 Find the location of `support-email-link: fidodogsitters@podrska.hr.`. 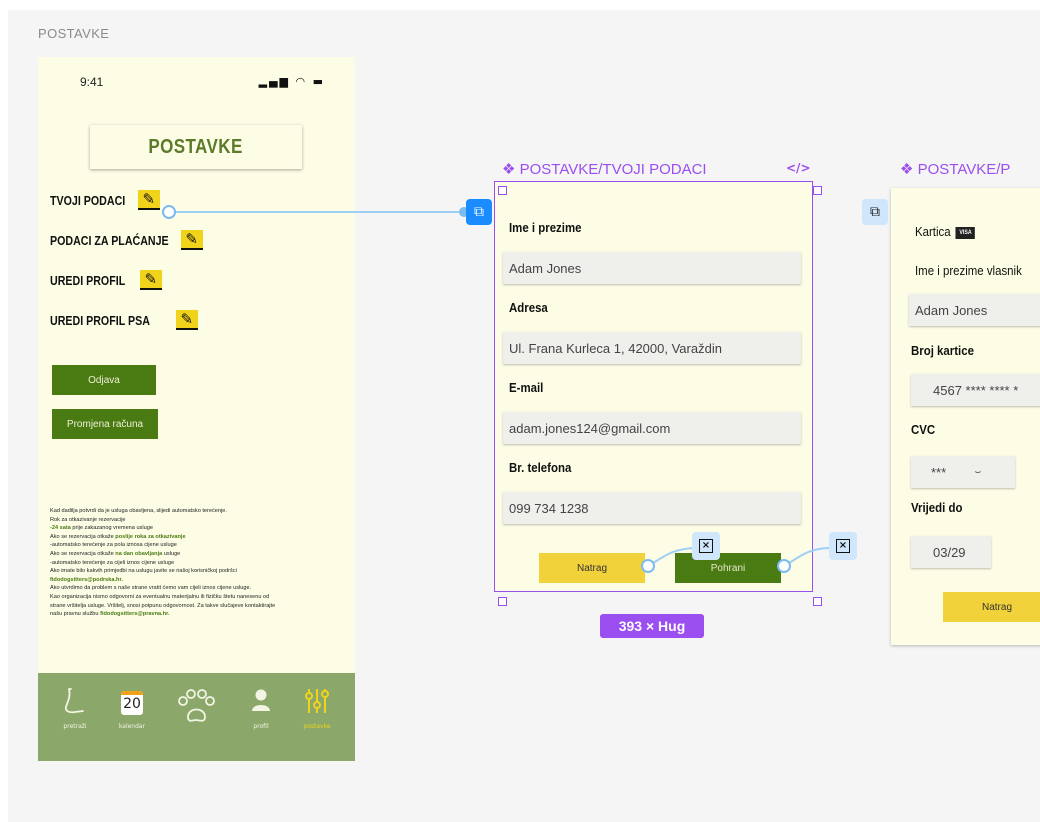

support-email-link: fidodogsitters@podrska.hr. is located at coordinates (198, 580).